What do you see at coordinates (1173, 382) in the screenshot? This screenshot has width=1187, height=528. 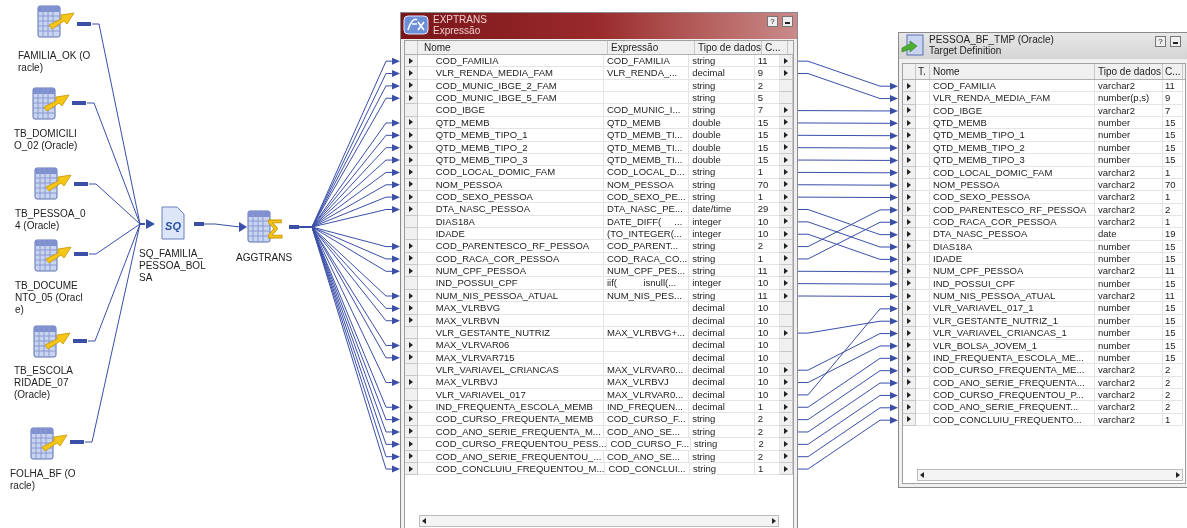 I see `precision-cell: 2` at bounding box center [1173, 382].